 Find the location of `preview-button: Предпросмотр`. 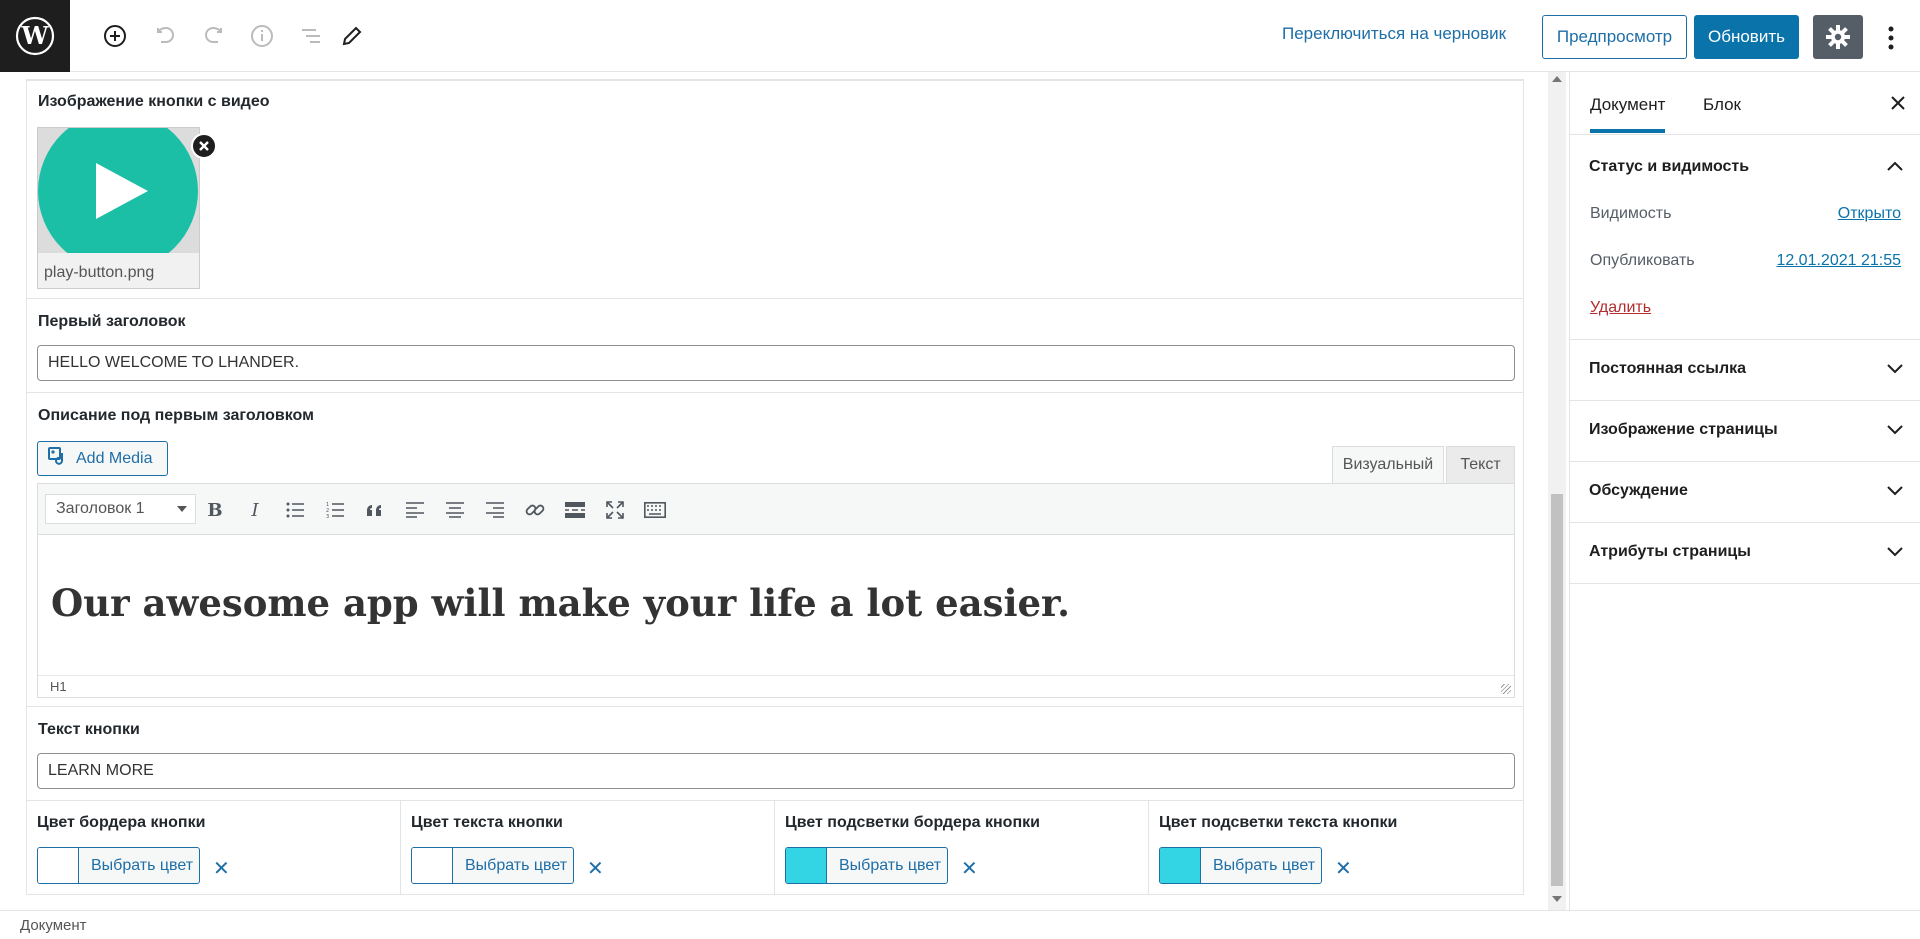

preview-button: Предпросмотр is located at coordinates (1614, 37).